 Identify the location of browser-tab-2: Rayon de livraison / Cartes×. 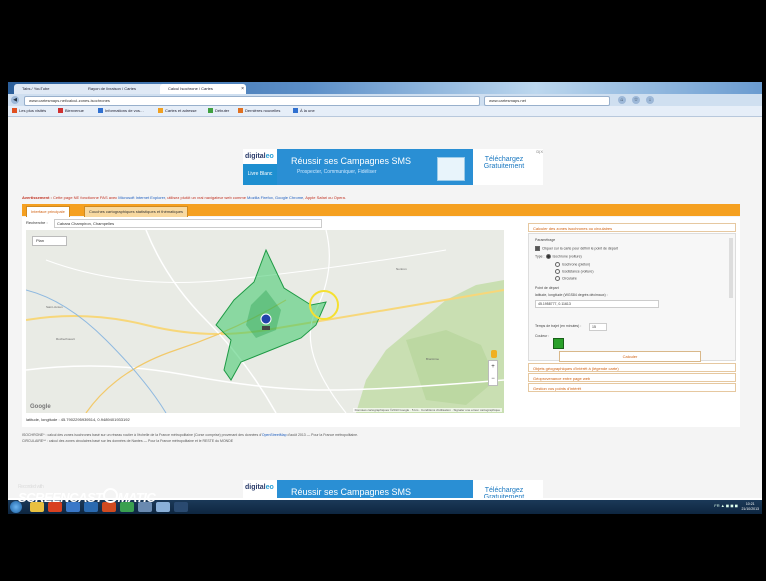
(123, 89).